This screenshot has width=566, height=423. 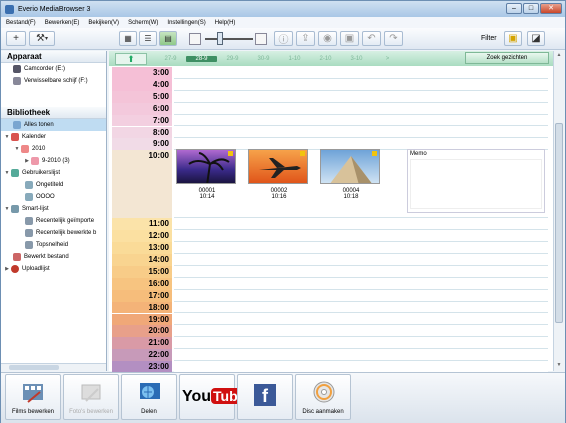 What do you see at coordinates (551, 8) in the screenshot?
I see `close-button: ✕` at bounding box center [551, 8].